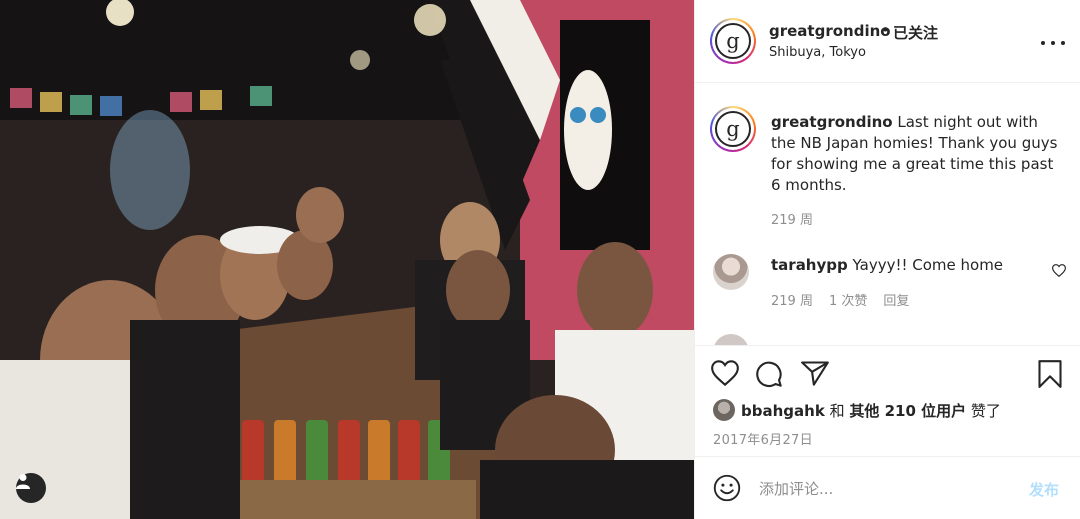  What do you see at coordinates (817, 52) in the screenshot?
I see `post-location: Shibuya, Tokyo` at bounding box center [817, 52].